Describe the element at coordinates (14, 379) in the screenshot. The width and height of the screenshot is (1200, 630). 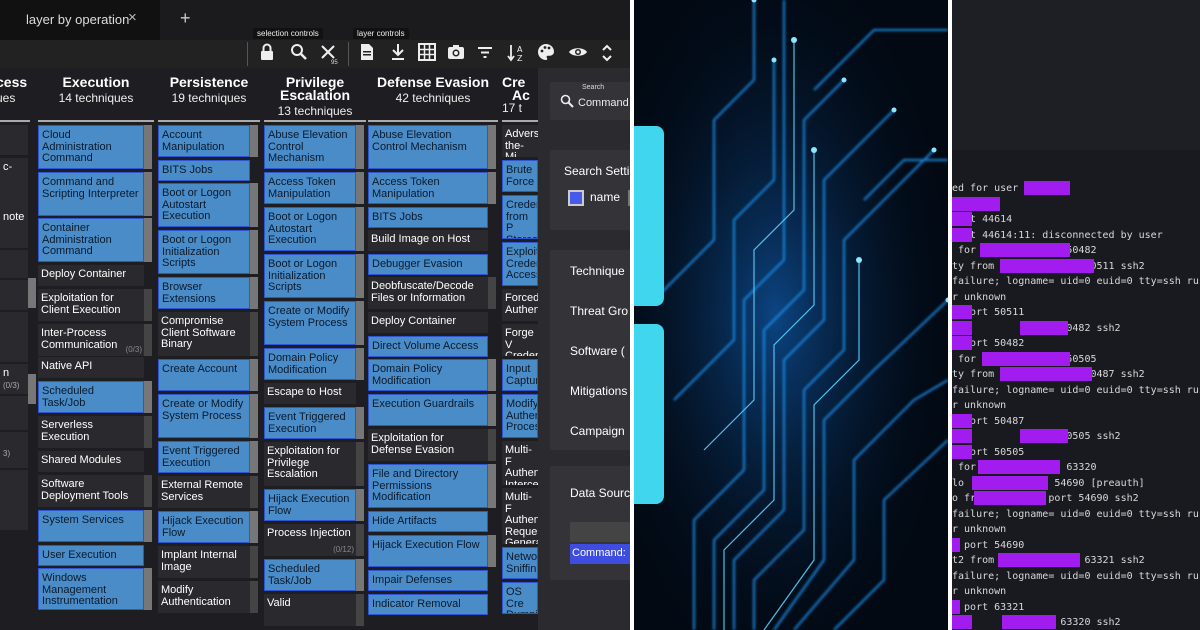
I see `technique-cell: n (0/3)` at that location.